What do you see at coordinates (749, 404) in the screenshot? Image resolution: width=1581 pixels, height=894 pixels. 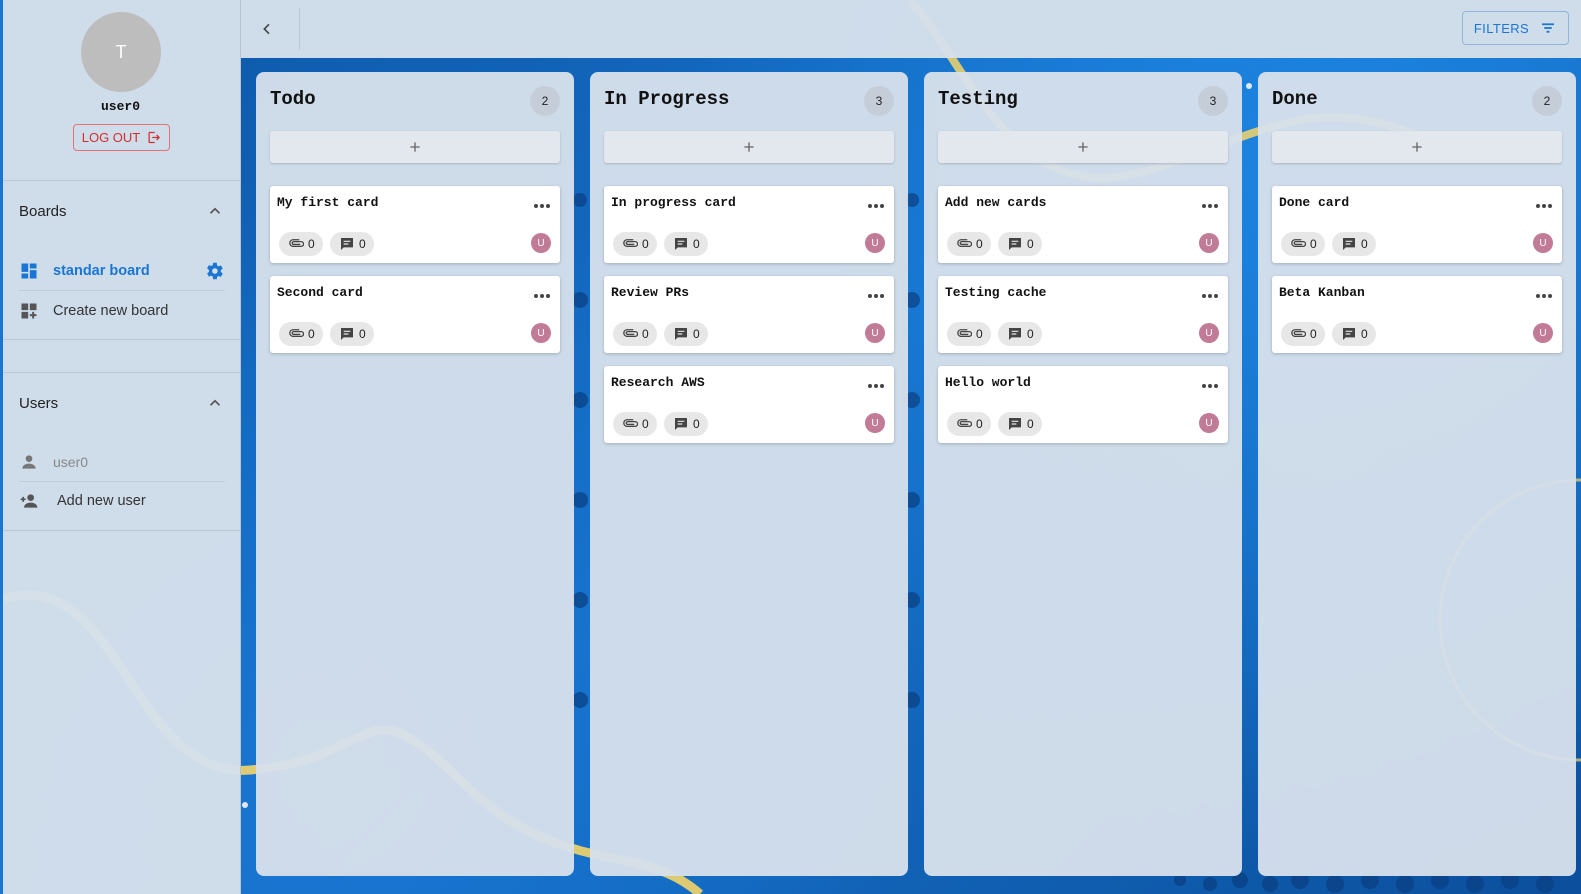 I see `card: Research AWS 0 0 U` at bounding box center [749, 404].